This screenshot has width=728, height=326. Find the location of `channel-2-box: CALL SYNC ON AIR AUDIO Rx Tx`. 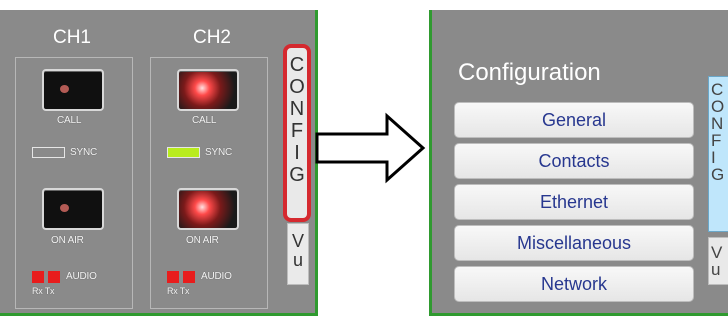

channel-2-box: CALL SYNC ON AIR AUDIO Rx Tx is located at coordinates (209, 183).